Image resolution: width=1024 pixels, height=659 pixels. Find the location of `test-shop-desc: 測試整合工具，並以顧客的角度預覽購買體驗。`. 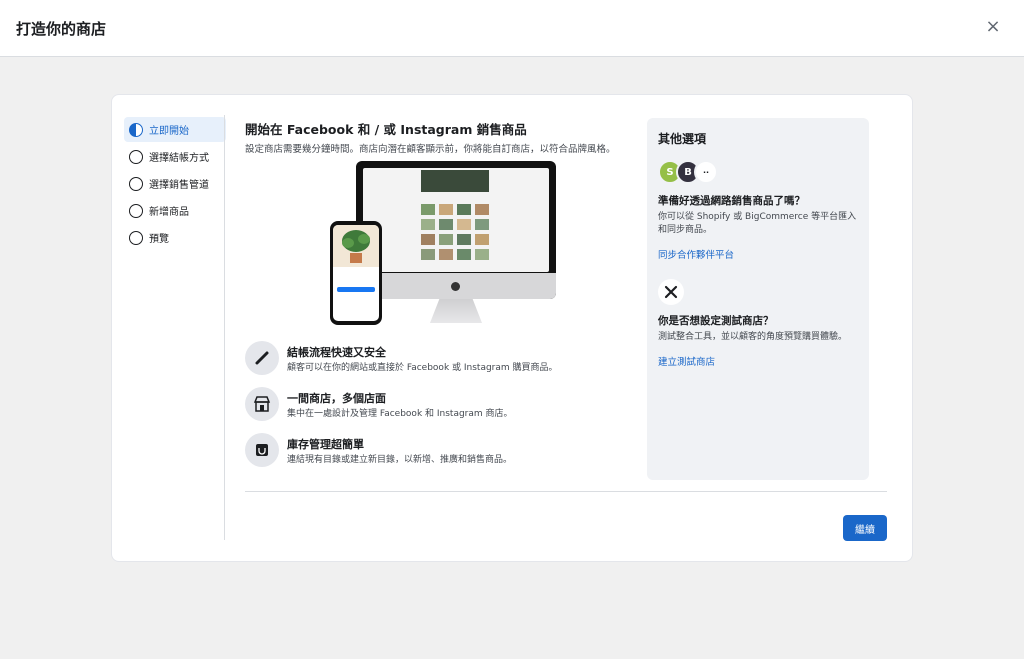

test-shop-desc: 測試整合工具，並以顧客的角度預覽購買體驗。 is located at coordinates (753, 337).